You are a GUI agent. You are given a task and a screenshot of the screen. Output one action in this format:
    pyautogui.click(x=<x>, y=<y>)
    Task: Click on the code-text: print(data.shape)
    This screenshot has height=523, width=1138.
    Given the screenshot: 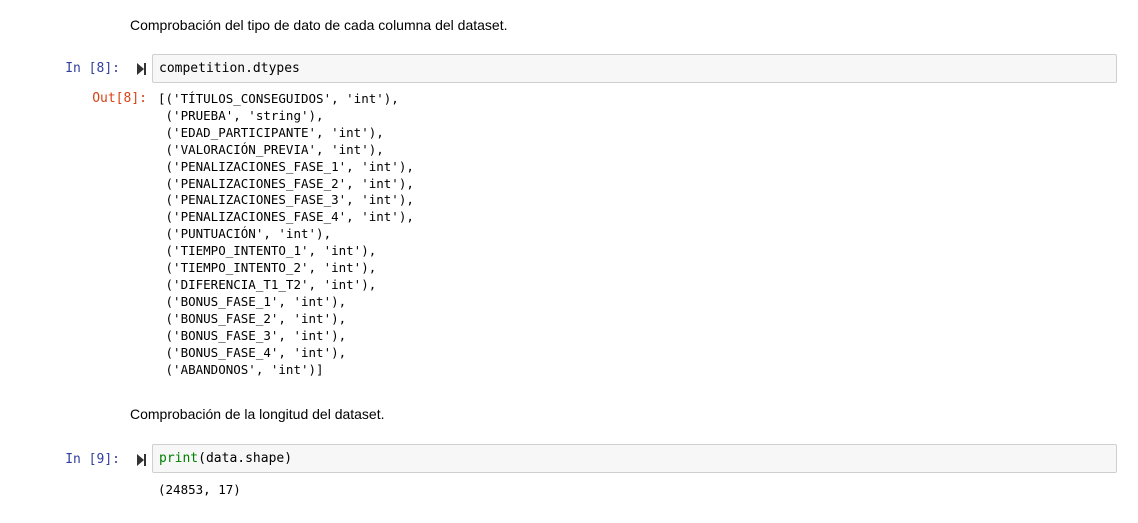 What is the action you would take?
    pyautogui.click(x=225, y=458)
    